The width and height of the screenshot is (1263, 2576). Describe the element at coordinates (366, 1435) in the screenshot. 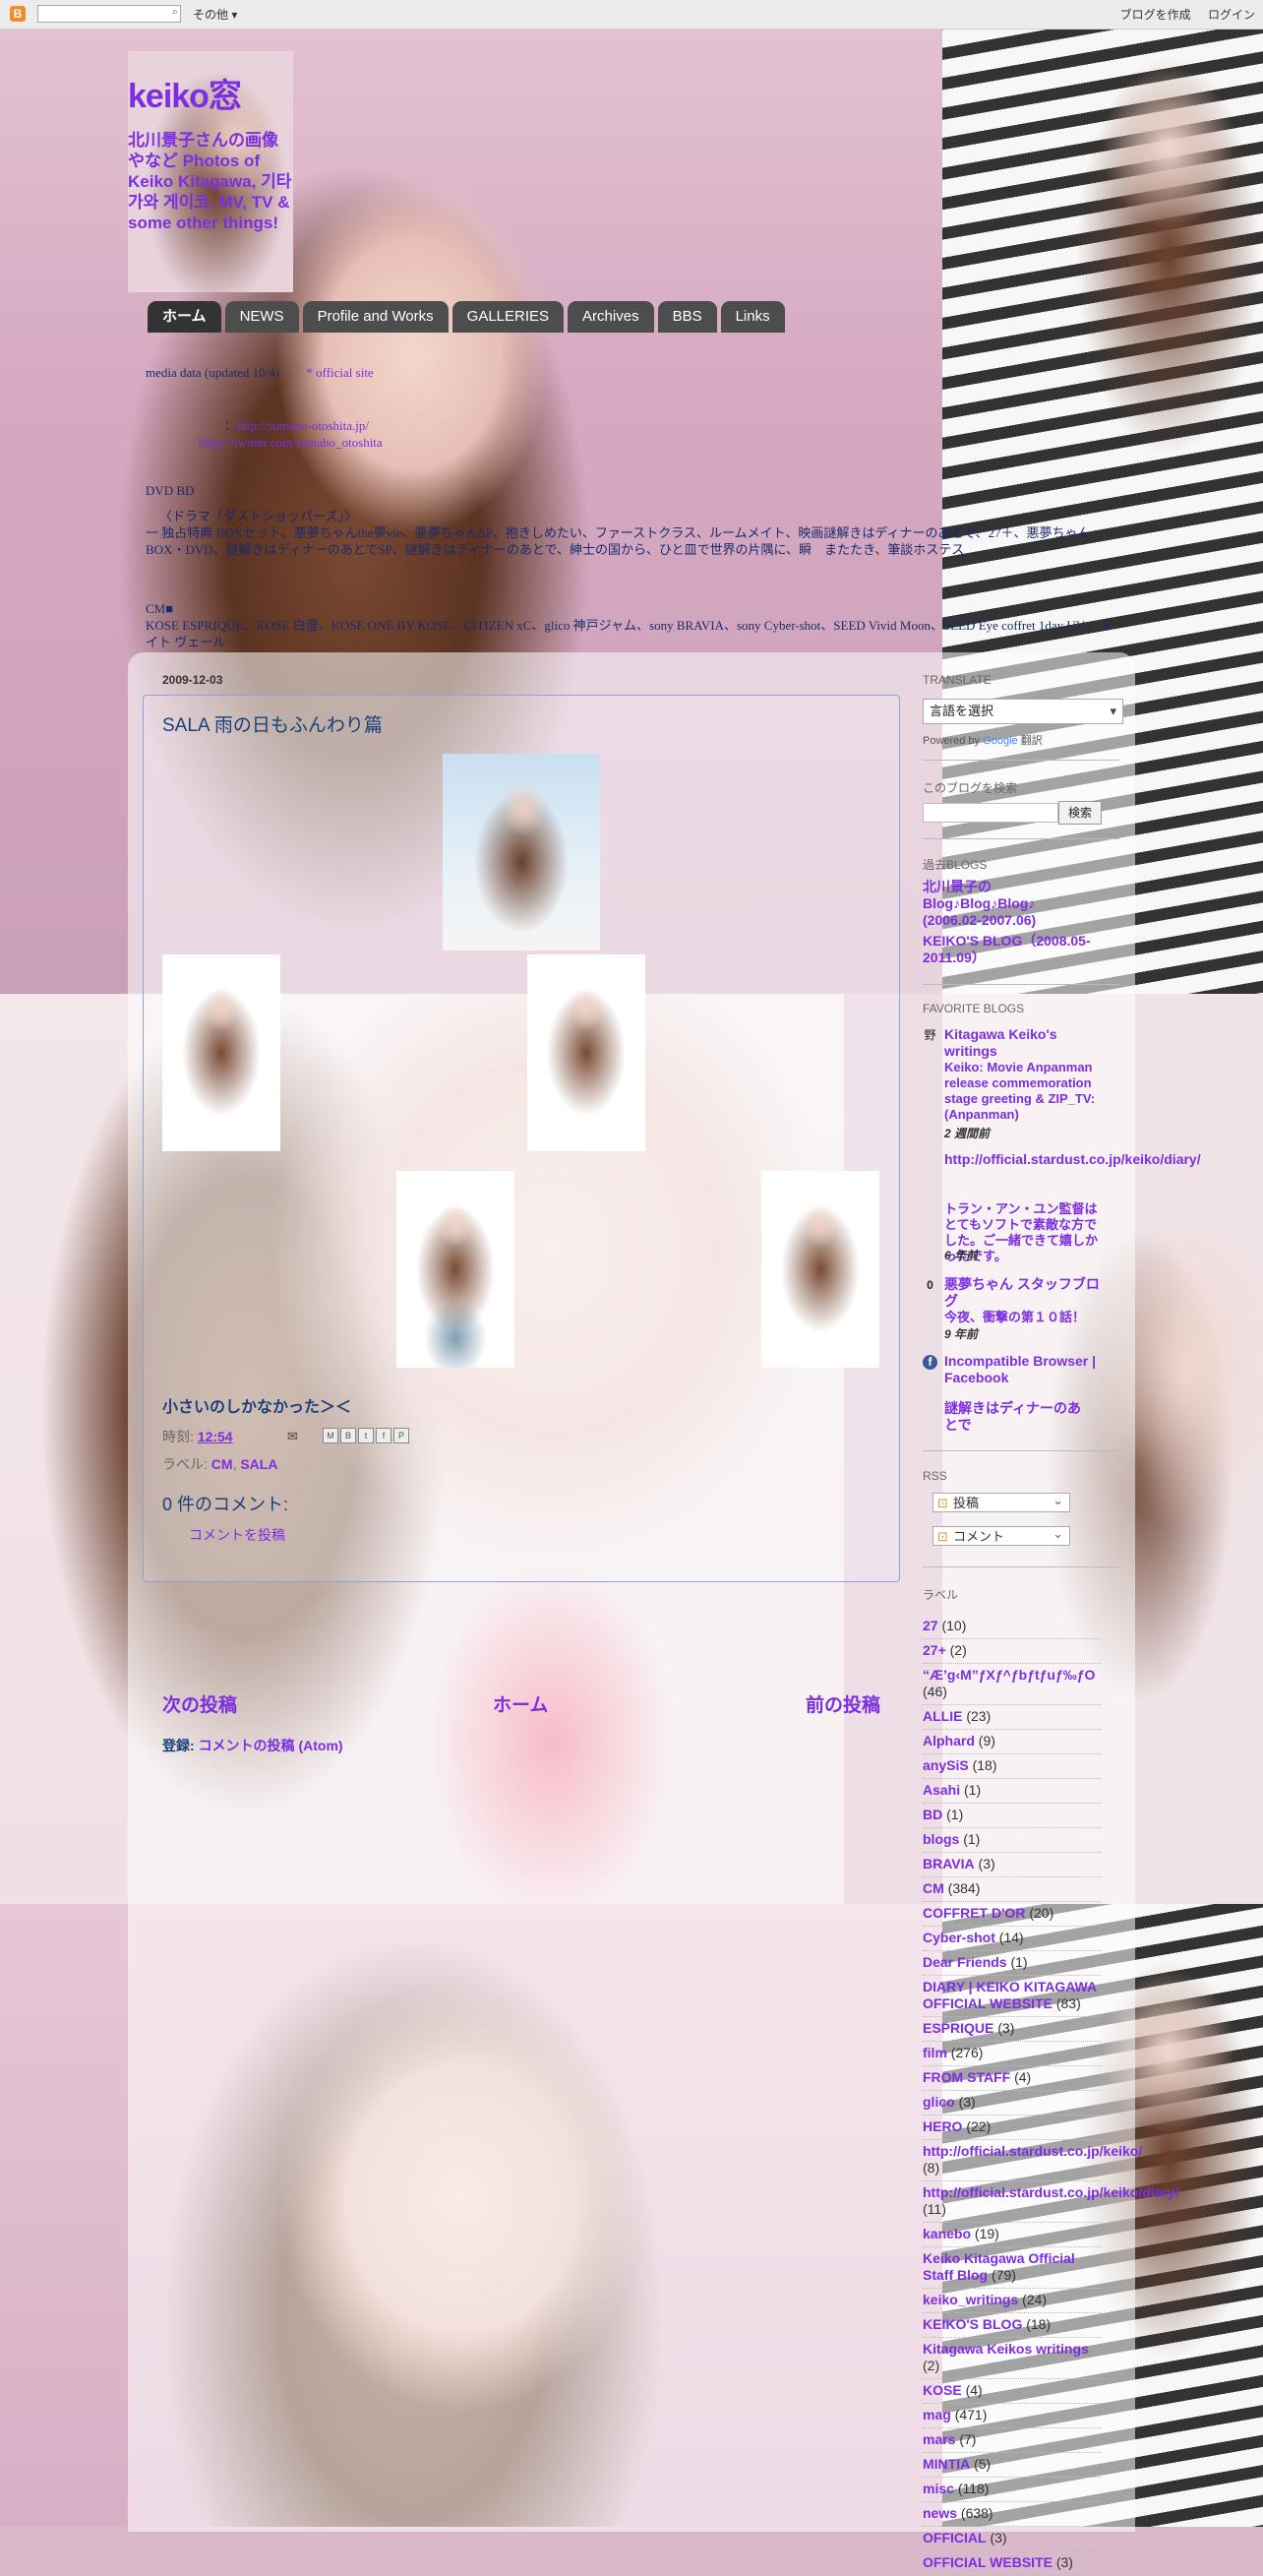

I see `share-twitter-icon: t` at that location.